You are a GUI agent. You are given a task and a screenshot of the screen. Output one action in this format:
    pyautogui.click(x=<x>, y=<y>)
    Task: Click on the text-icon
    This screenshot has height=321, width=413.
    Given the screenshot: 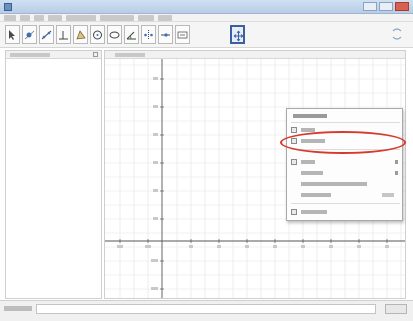 What is the action you would take?
    pyautogui.click(x=182, y=35)
    